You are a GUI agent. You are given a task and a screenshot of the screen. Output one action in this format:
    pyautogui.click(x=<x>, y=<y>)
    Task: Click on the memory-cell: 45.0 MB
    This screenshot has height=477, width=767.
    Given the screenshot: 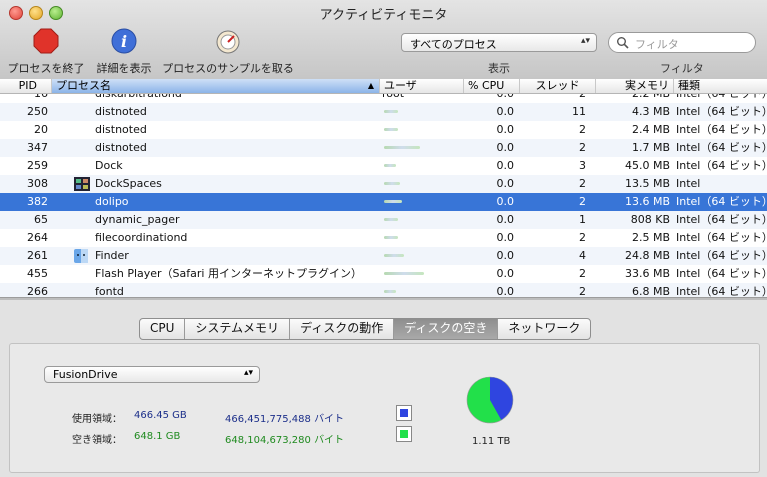 What is the action you would take?
    pyautogui.click(x=647, y=165)
    